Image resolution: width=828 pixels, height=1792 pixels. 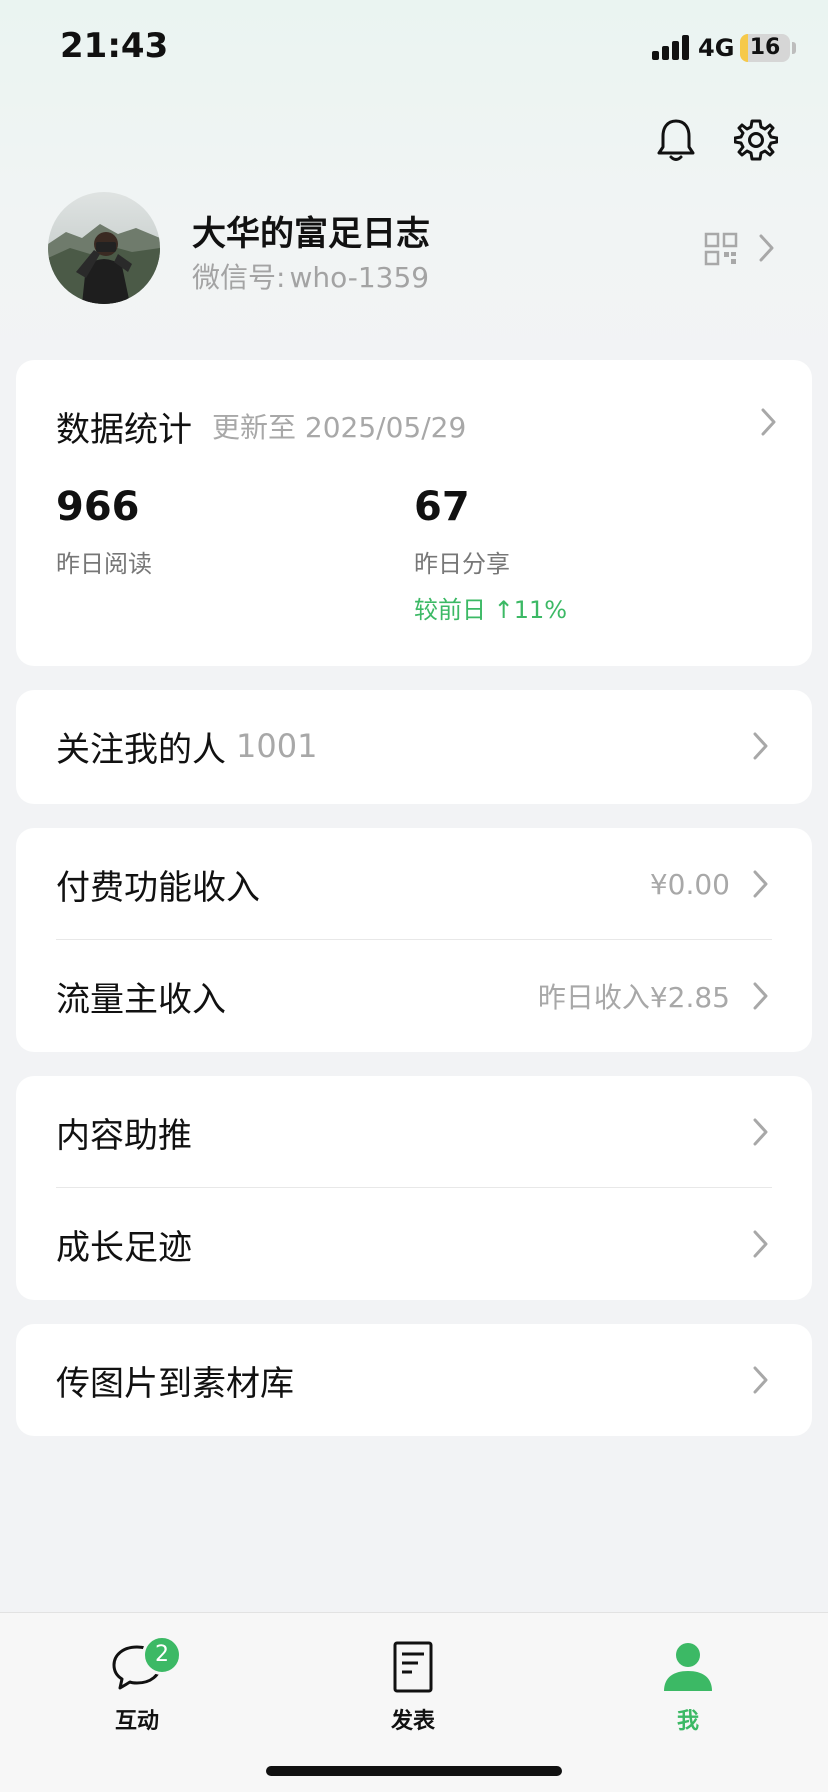 What do you see at coordinates (124, 1247) in the screenshot?
I see `growth-footprint-title: 成长足迹` at bounding box center [124, 1247].